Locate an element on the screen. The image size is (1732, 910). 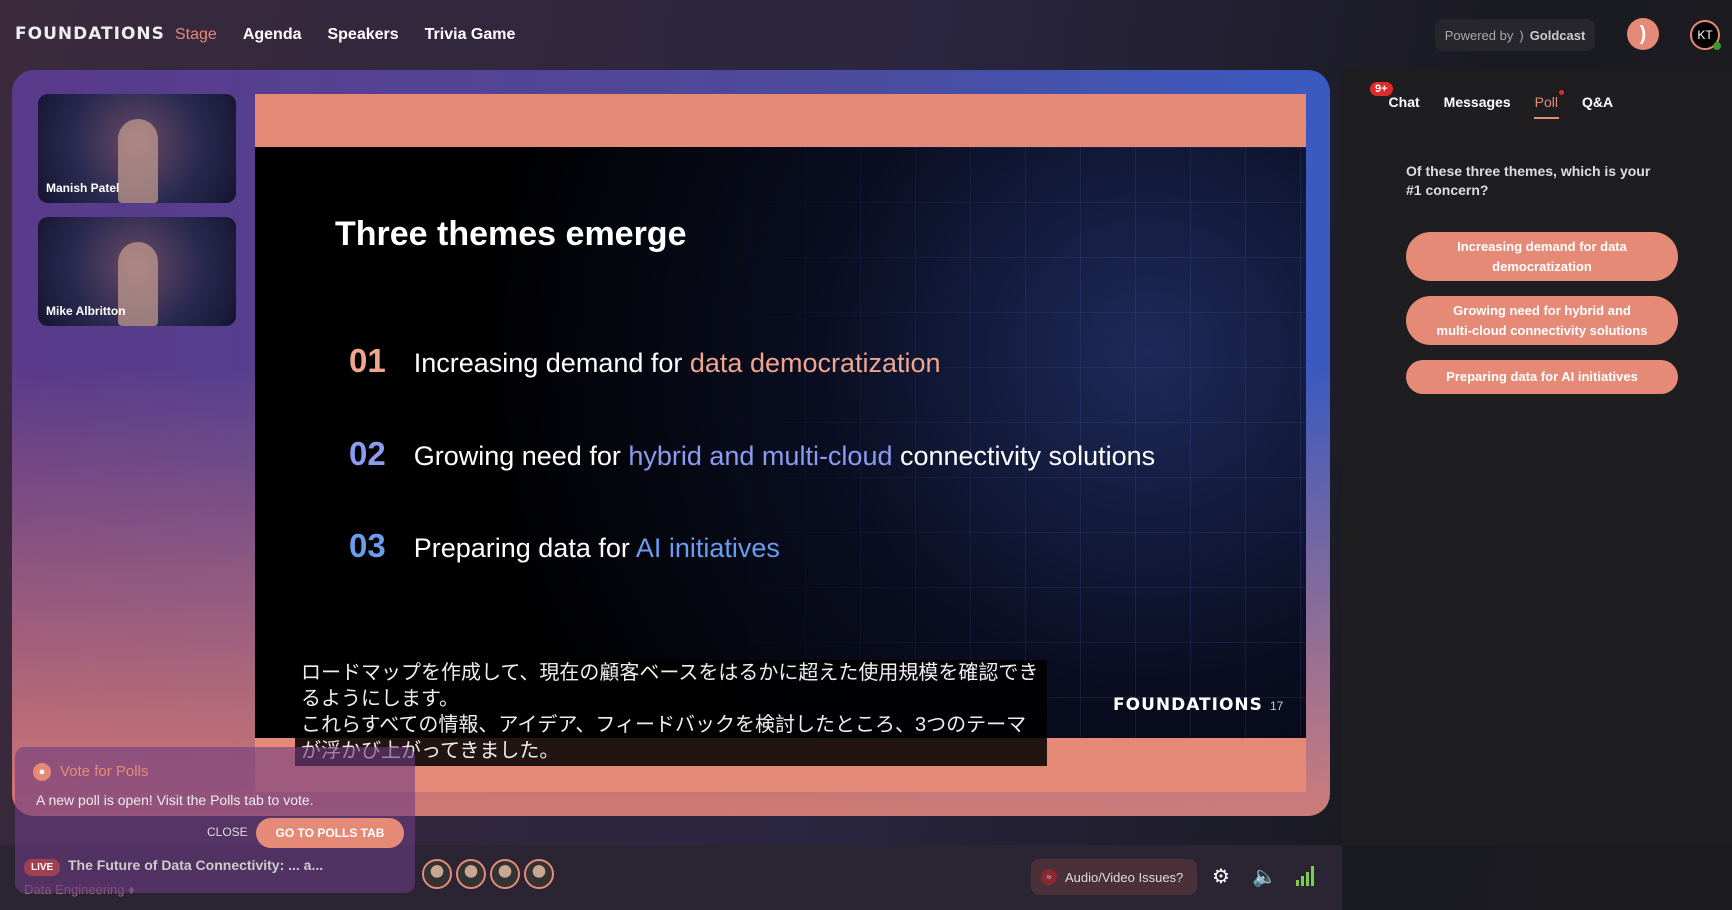
nav-stage: Stage is located at coordinates (196, 35).